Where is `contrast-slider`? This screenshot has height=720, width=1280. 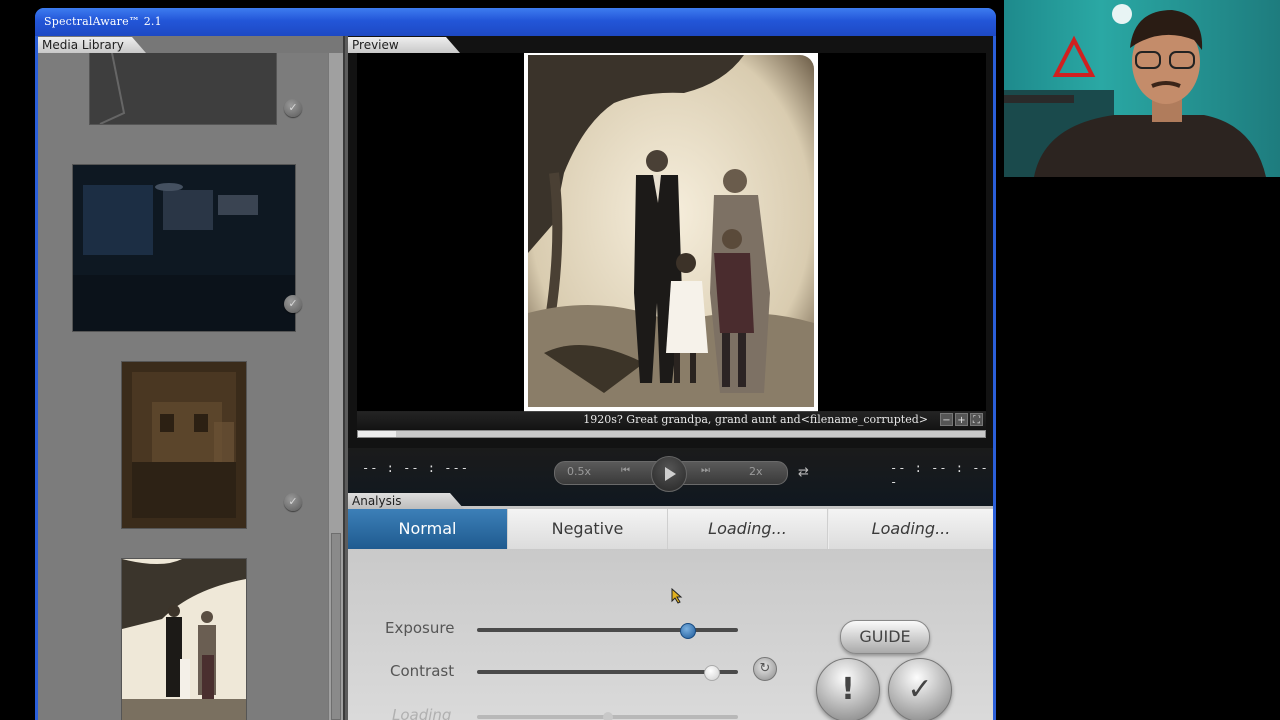 contrast-slider is located at coordinates (607, 673).